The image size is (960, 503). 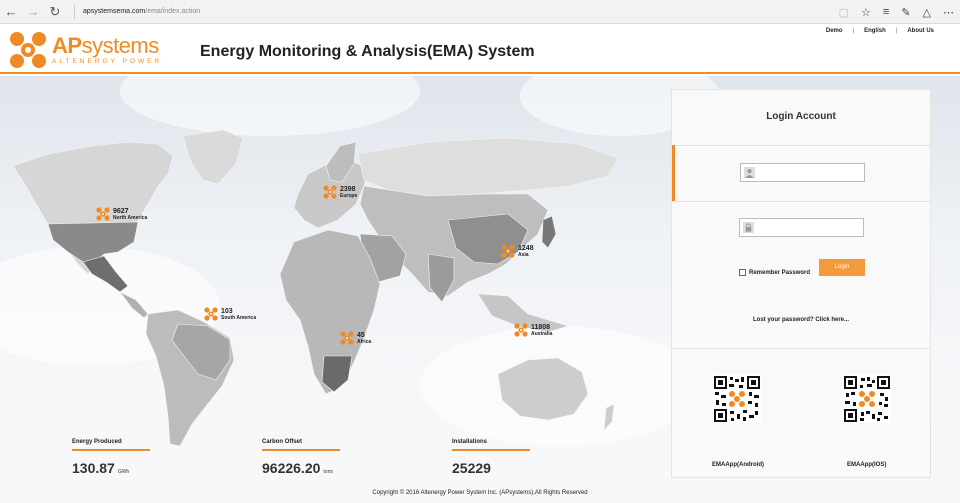 I want to click on russia-shape, so click(x=488, y=167).